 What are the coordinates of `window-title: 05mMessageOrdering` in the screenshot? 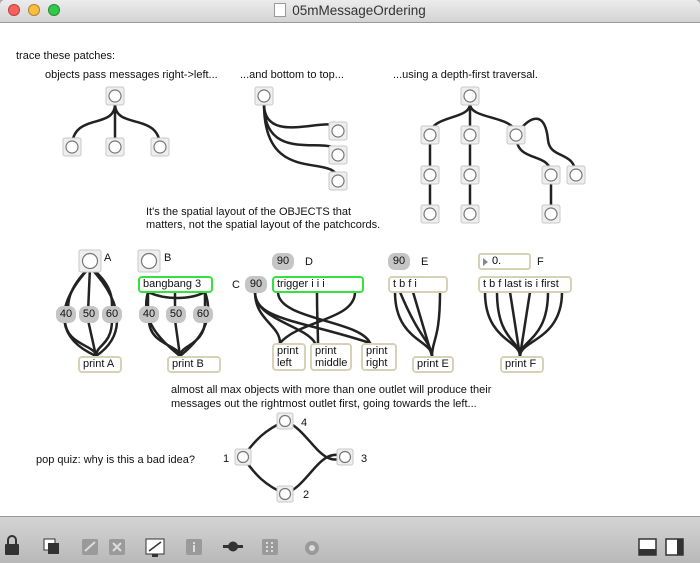 It's located at (350, 10).